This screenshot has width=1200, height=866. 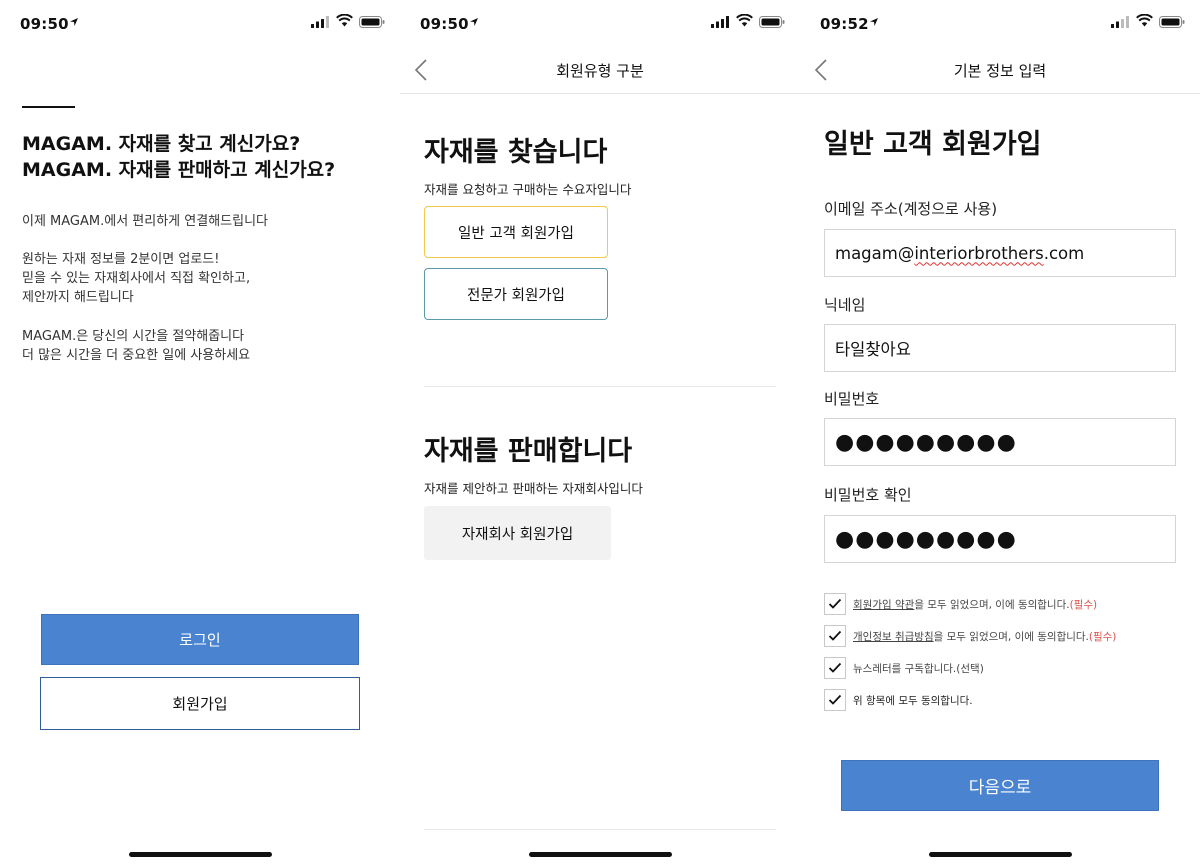 I want to click on agree-all-checkbox, so click(x=835, y=700).